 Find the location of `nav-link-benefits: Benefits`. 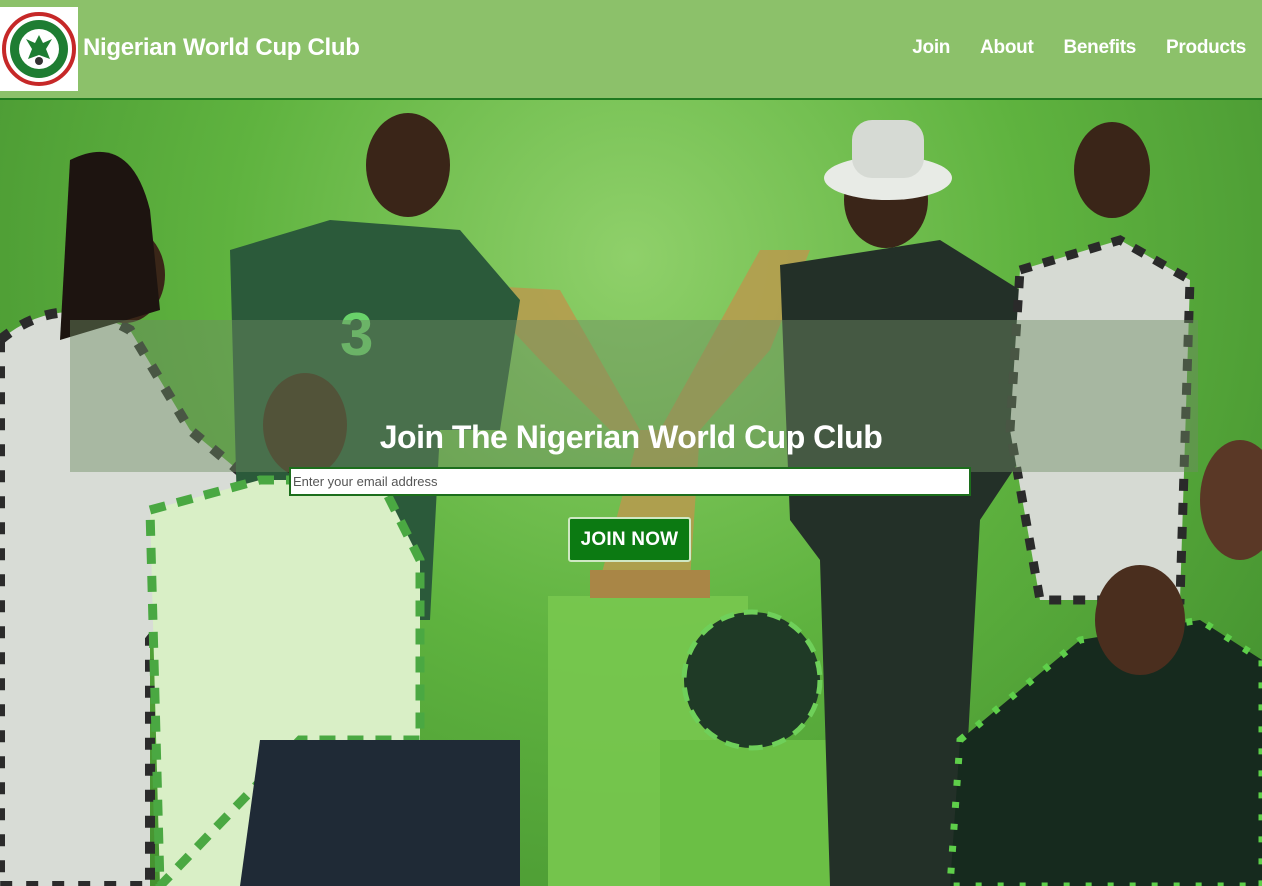

nav-link-benefits: Benefits is located at coordinates (1099, 48).